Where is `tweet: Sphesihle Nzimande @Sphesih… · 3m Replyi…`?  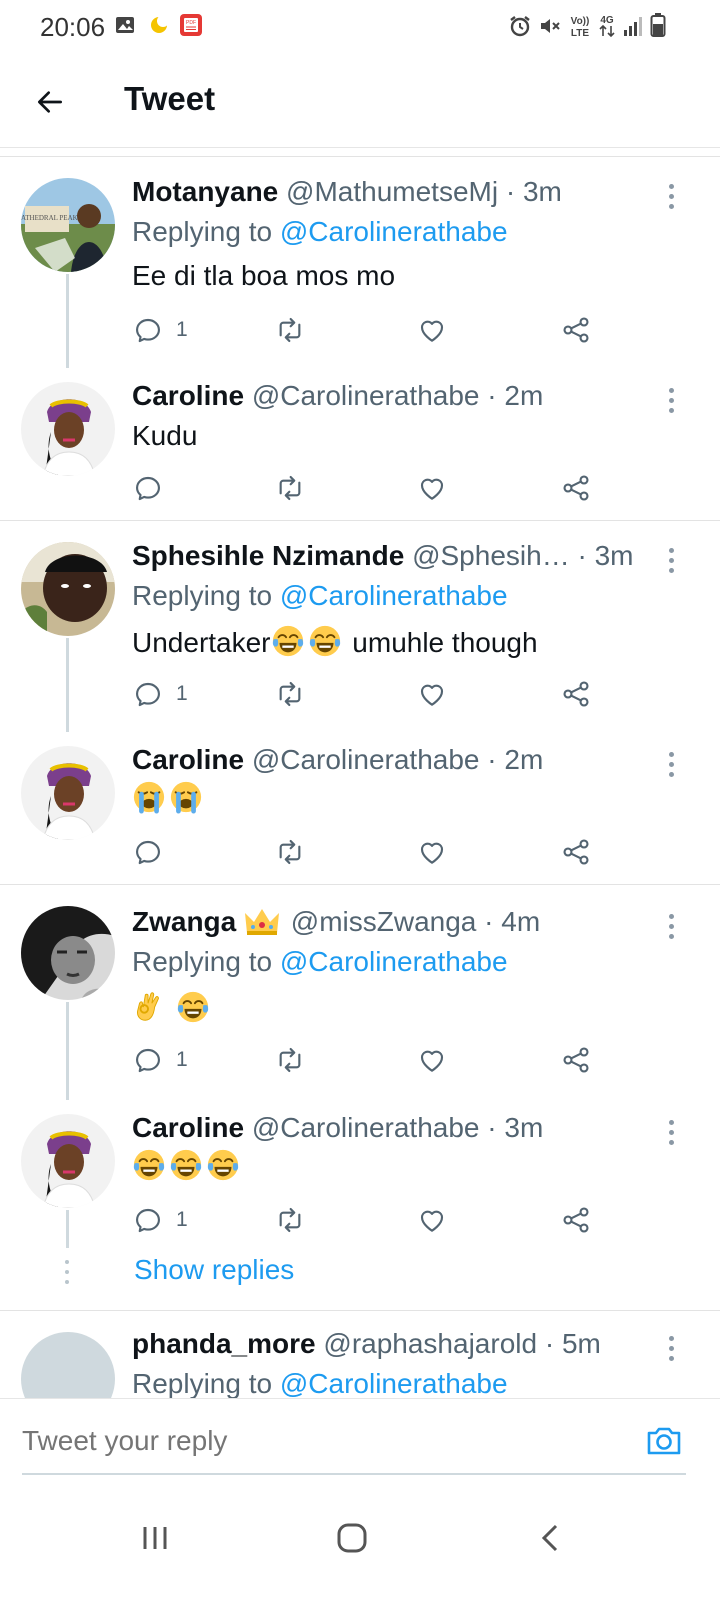
tweet: Sphesihle Nzimande @Sphesih… · 3m Replyi… is located at coordinates (360, 636).